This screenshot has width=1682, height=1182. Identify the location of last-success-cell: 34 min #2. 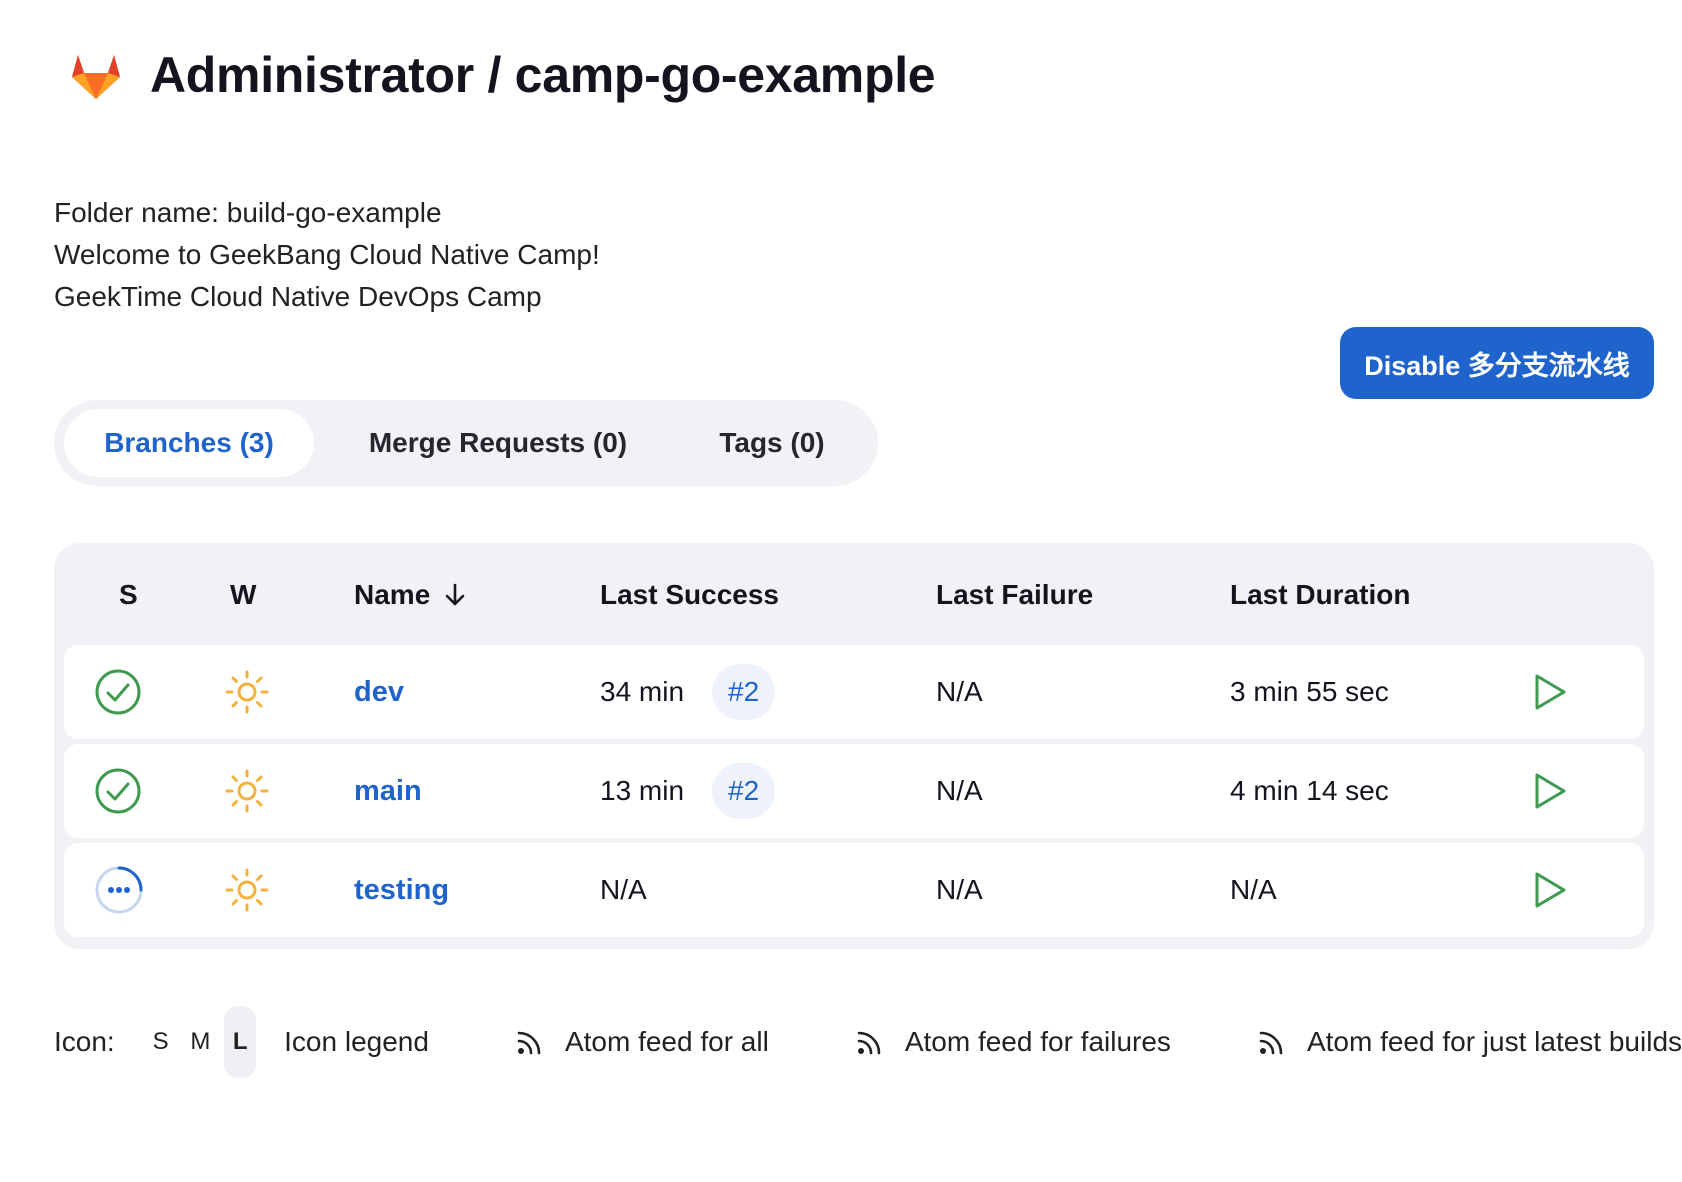
(688, 692).